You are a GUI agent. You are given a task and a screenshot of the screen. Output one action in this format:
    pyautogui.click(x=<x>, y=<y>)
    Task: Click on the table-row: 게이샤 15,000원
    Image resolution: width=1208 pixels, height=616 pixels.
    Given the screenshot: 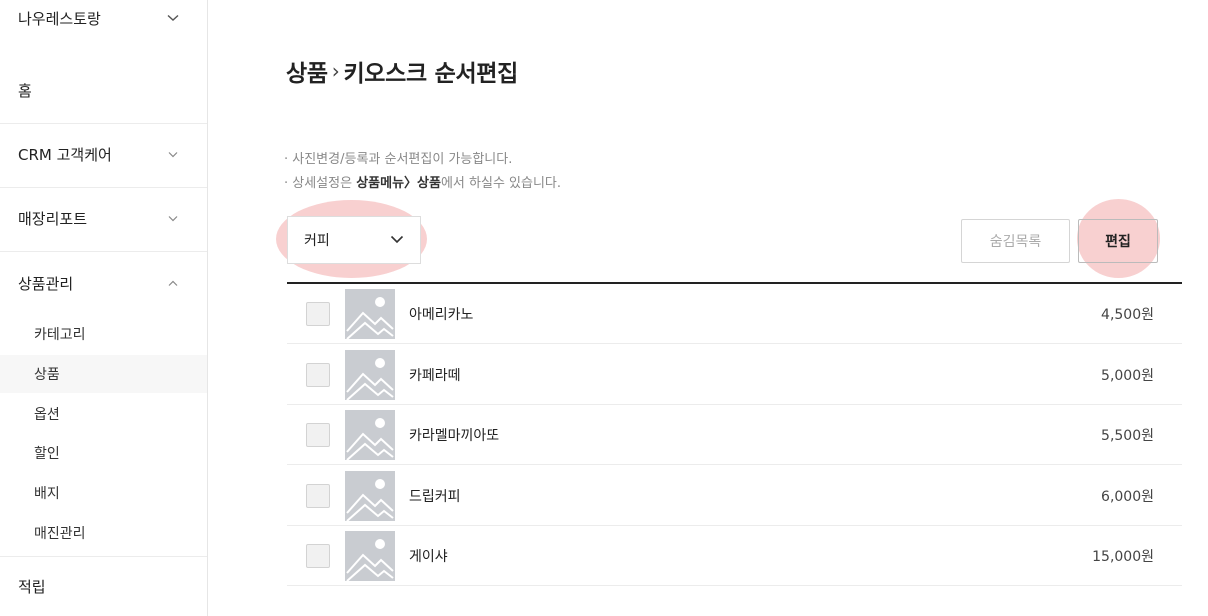 What is the action you would take?
    pyautogui.click(x=734, y=556)
    